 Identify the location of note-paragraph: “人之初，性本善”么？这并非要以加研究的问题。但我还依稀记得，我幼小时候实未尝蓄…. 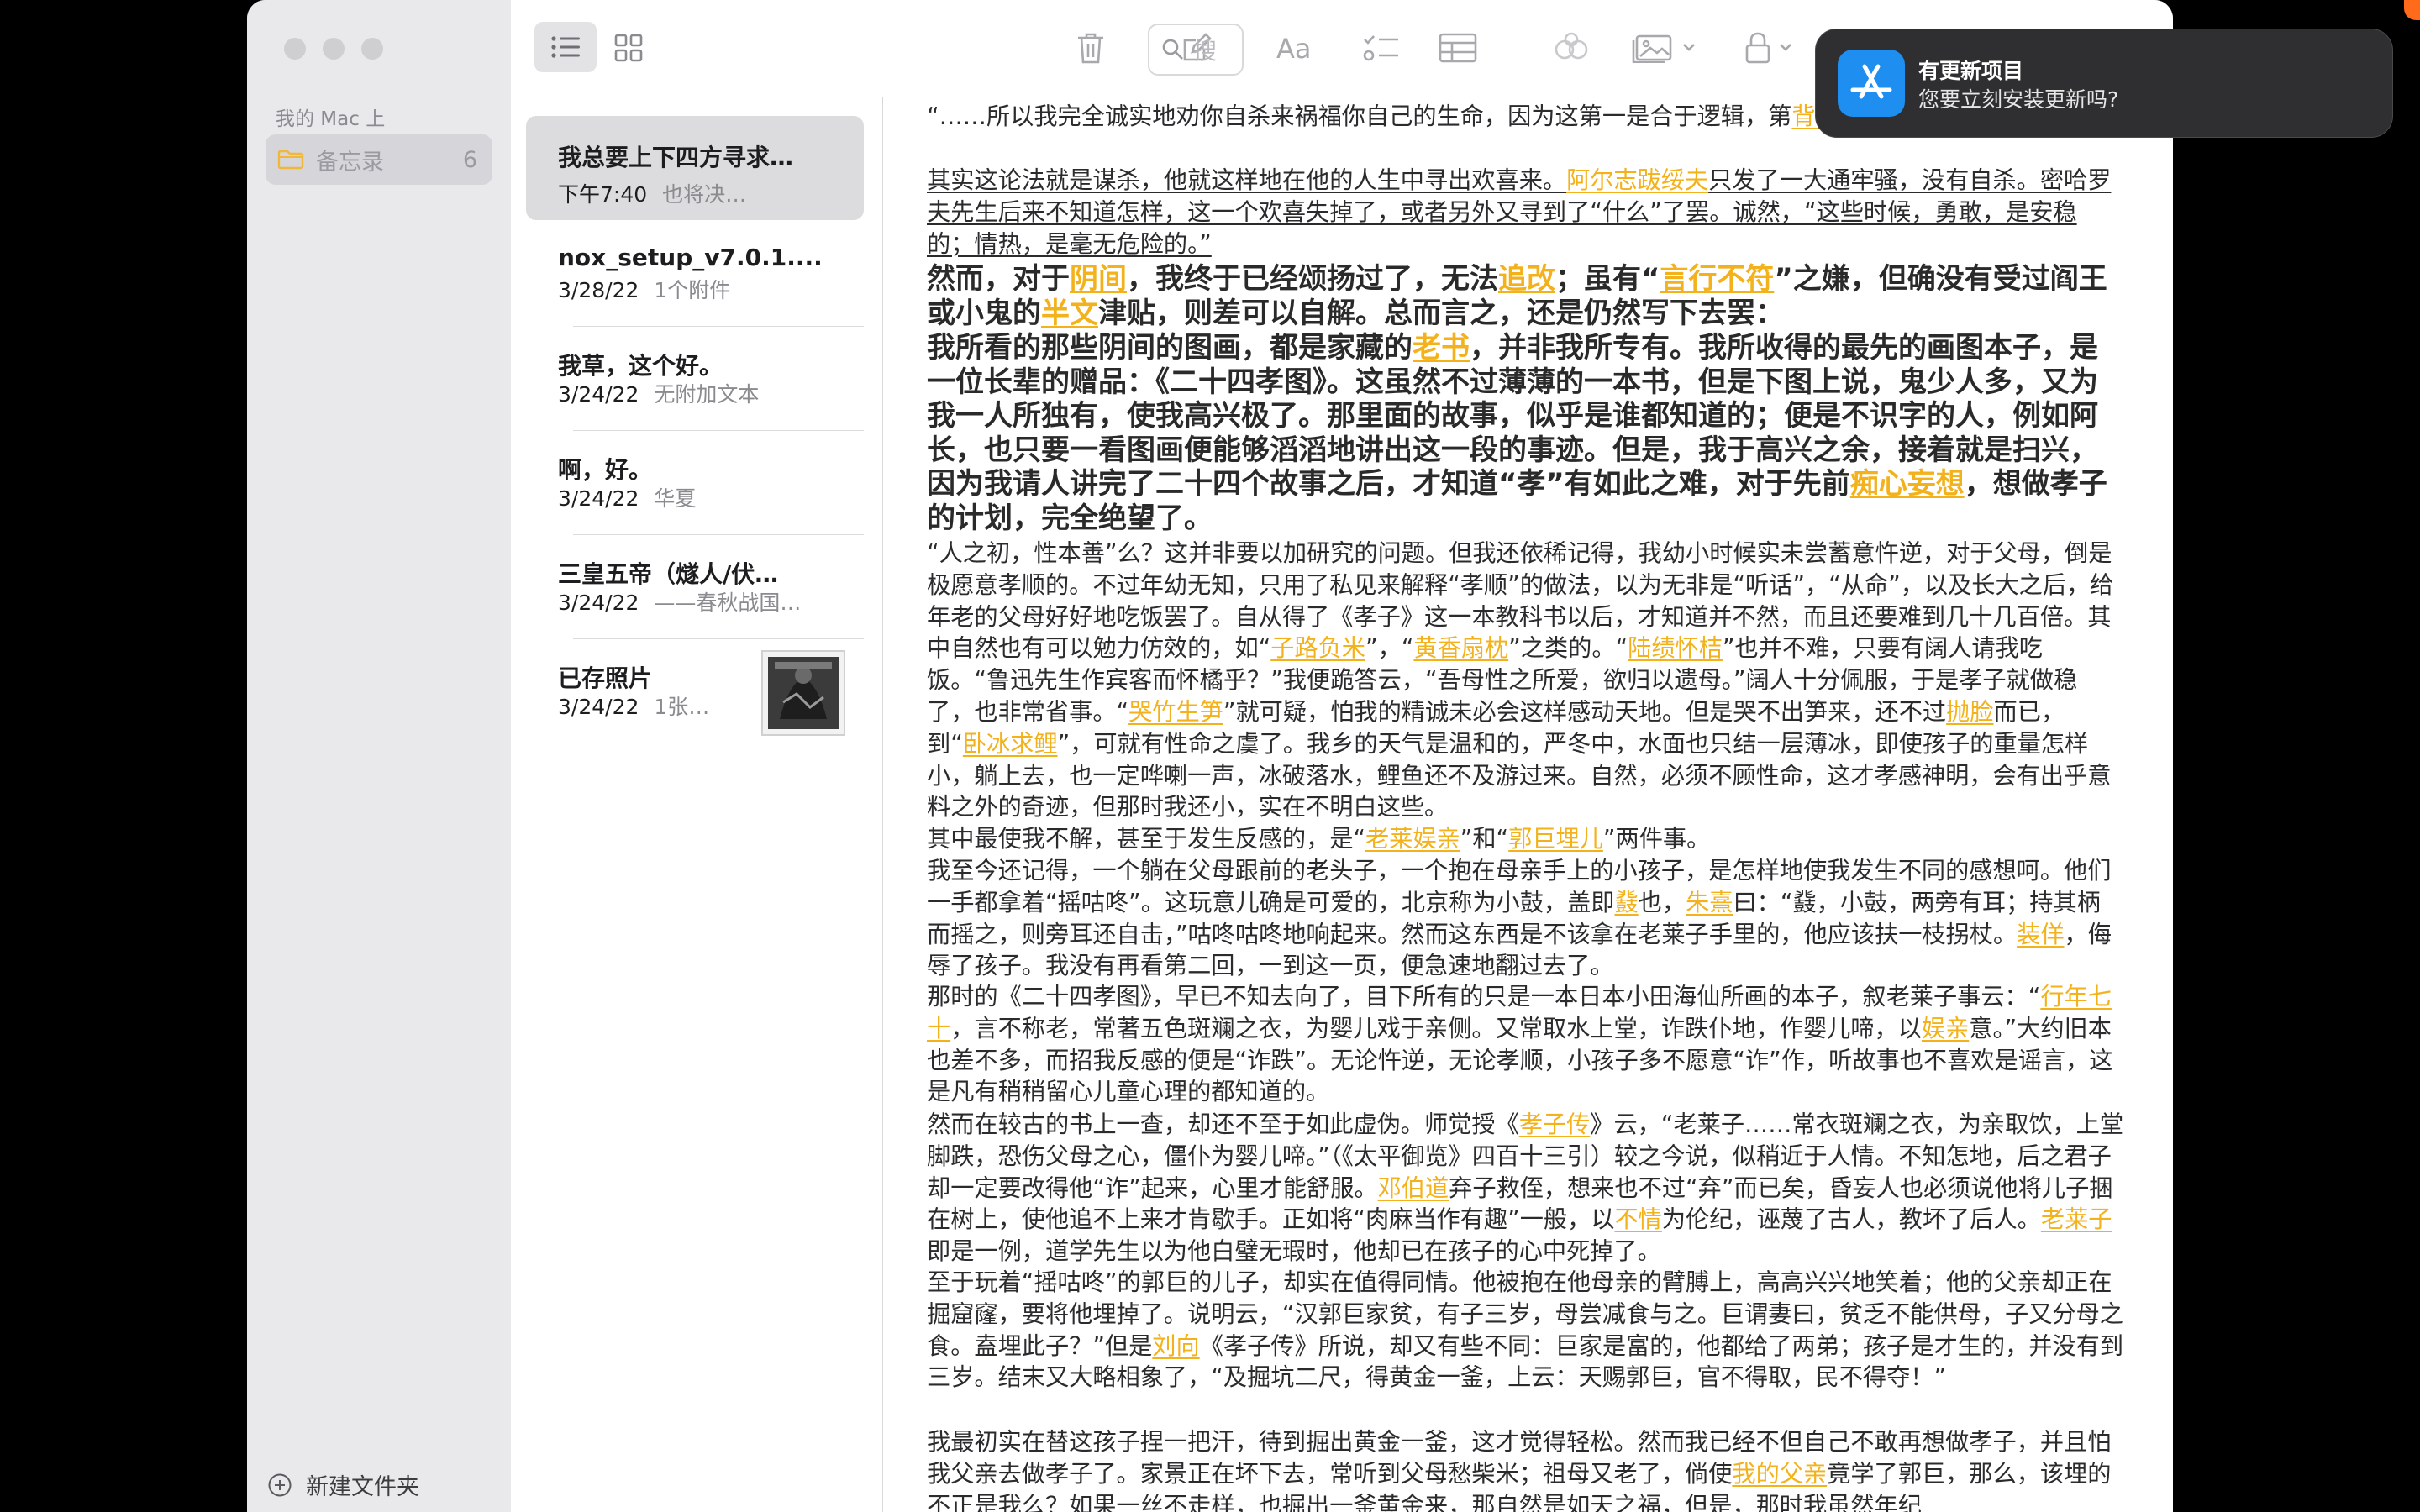
(1525, 680).